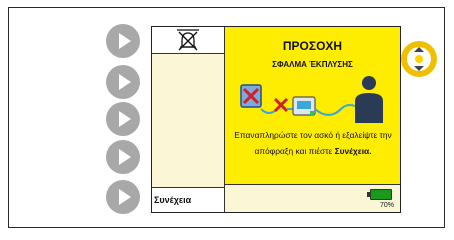 This screenshot has width=454, height=240. I want to click on battery-percent: 70%, so click(386, 205).